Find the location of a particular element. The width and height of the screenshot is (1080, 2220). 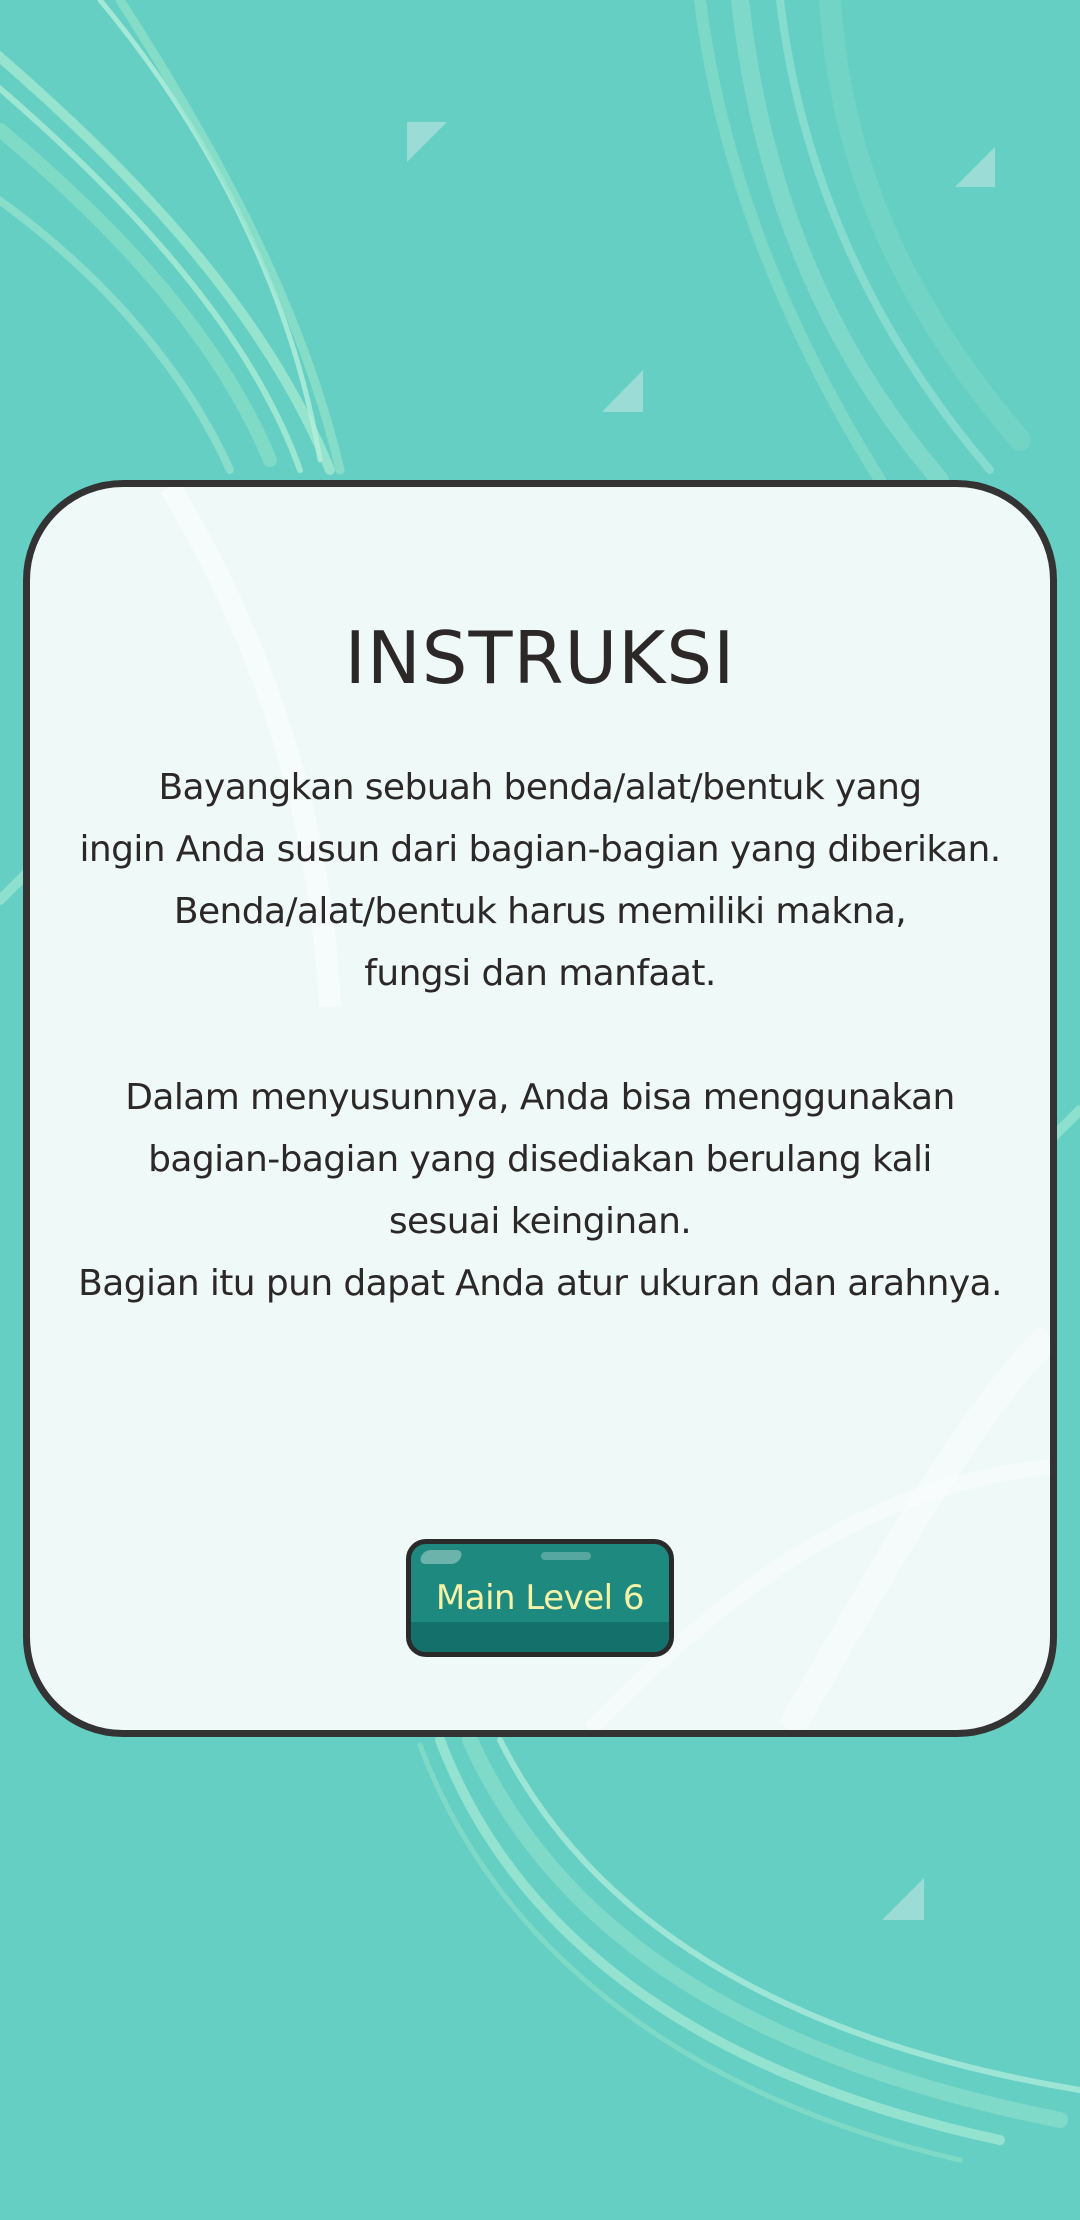

instruction-line: Benda/alat/bentuk harus memiliki makna, is located at coordinates (540, 911).